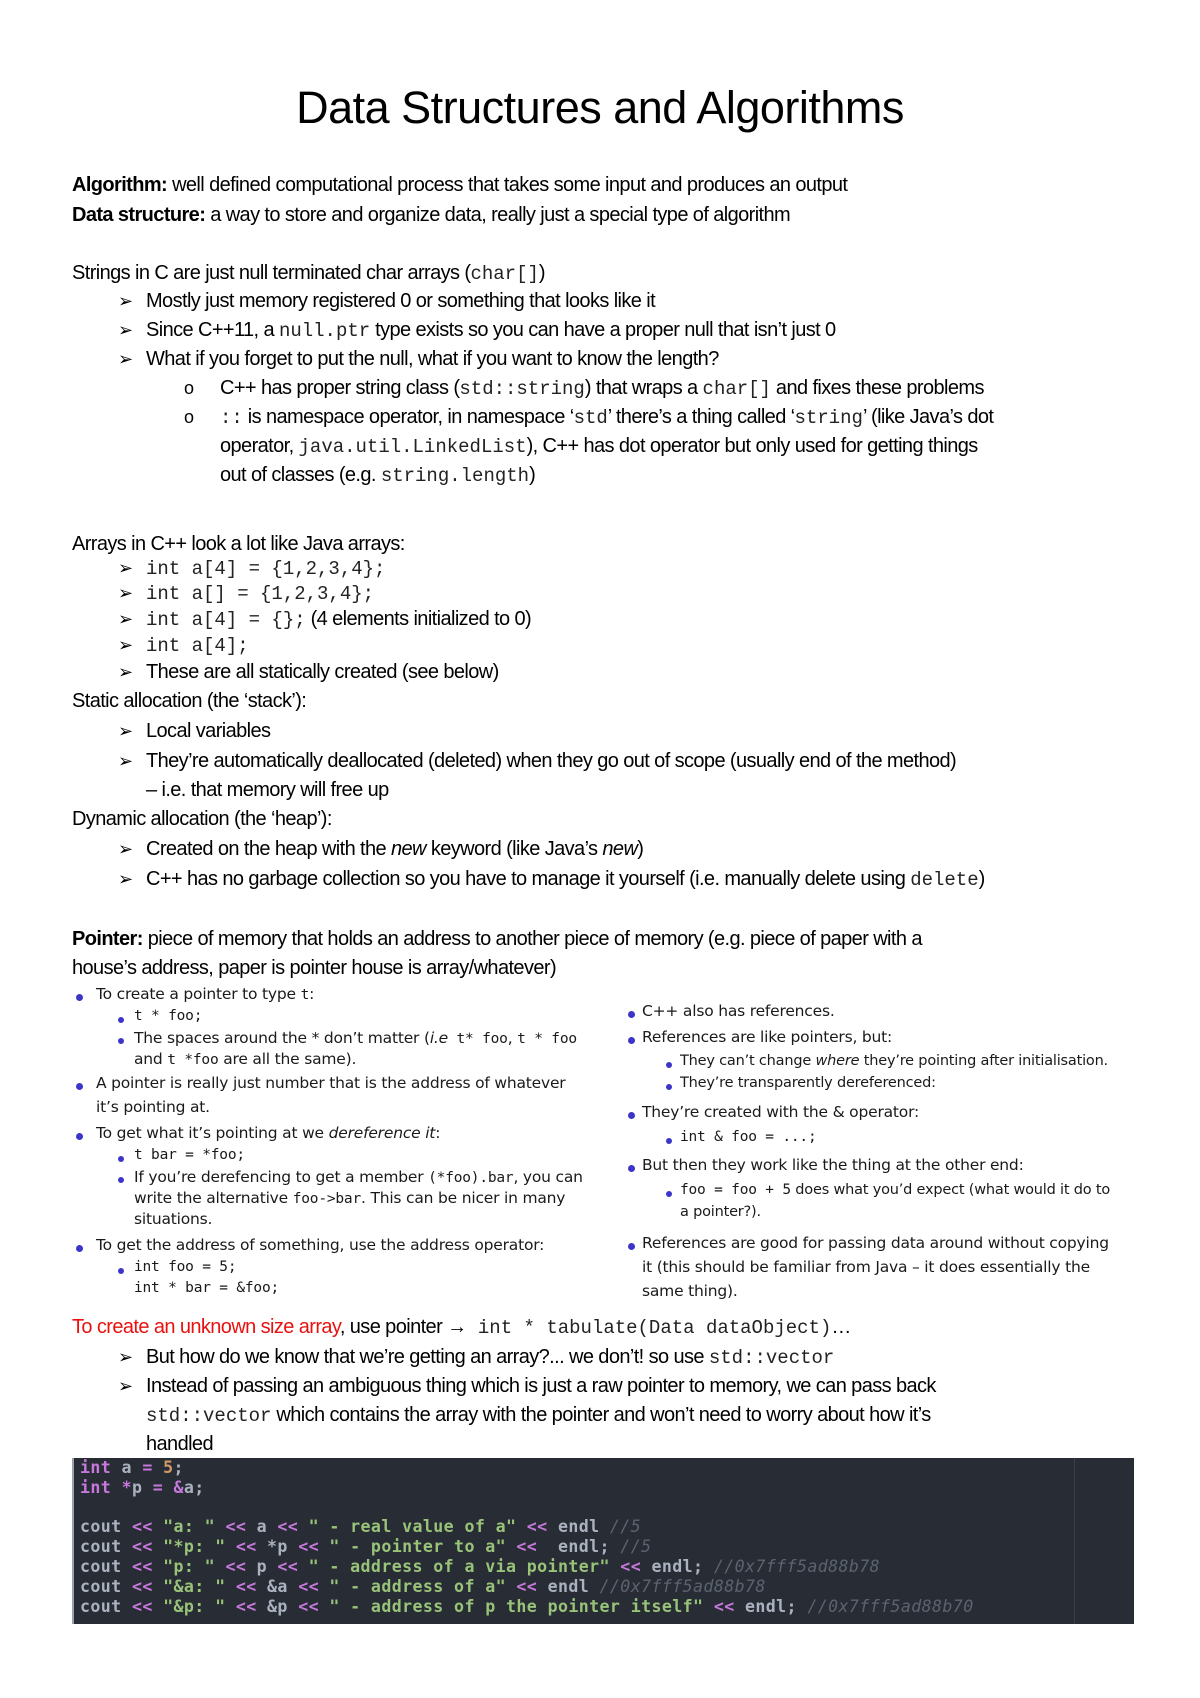 The image size is (1200, 1698). What do you see at coordinates (168, 1467) in the screenshot?
I see `code-number: 5` at bounding box center [168, 1467].